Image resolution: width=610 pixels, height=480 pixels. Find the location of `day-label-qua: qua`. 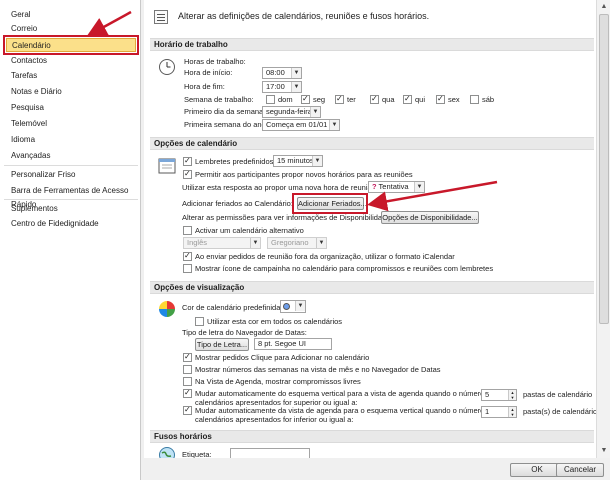

day-label-qua: qua is located at coordinates (388, 99).